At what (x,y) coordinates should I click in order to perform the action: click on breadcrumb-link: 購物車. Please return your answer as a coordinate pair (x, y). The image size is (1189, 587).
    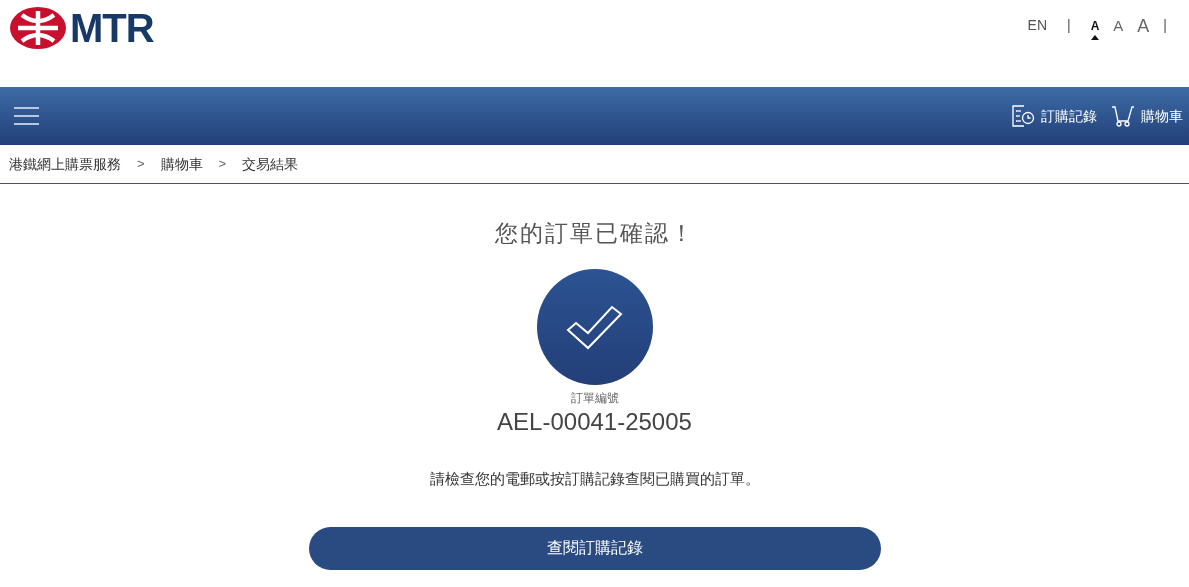
    Looking at the image, I should click on (181, 164).